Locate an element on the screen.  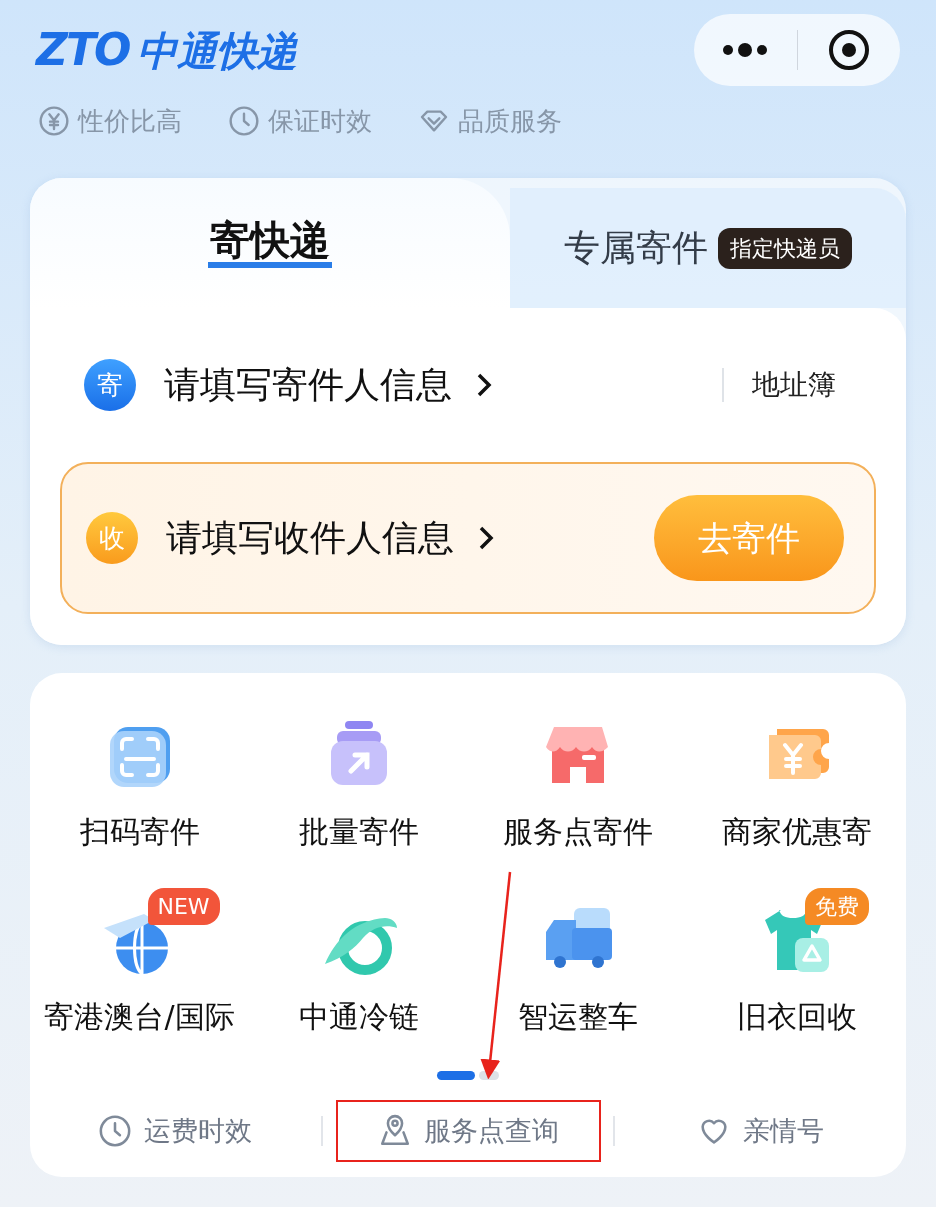
tab: 专属寄件 指定快递员 is located at coordinates (708, 248).